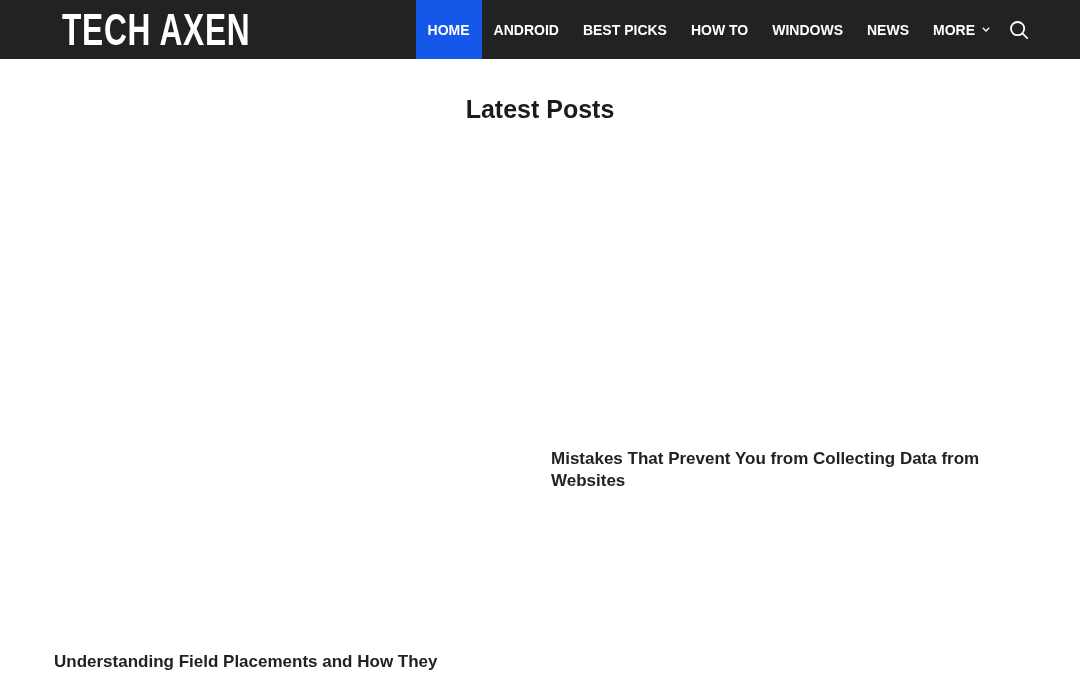 The height and width of the screenshot is (675, 1080). Describe the element at coordinates (1019, 29) in the screenshot. I see `search-icon` at that location.